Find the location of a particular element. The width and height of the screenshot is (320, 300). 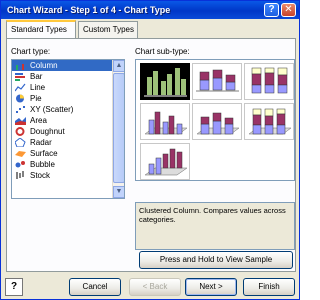

chart-type-scrollbar: ▲ ▼ is located at coordinates (118, 129).